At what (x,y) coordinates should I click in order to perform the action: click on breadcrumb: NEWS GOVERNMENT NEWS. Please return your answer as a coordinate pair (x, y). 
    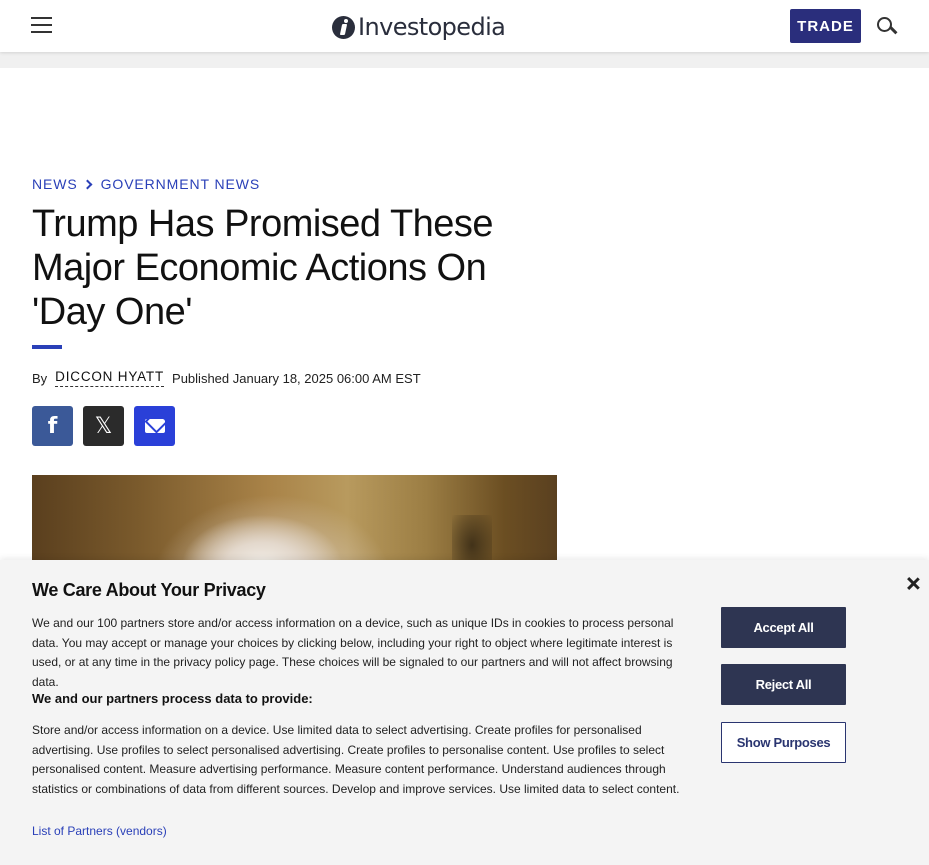
    Looking at the image, I should click on (146, 184).